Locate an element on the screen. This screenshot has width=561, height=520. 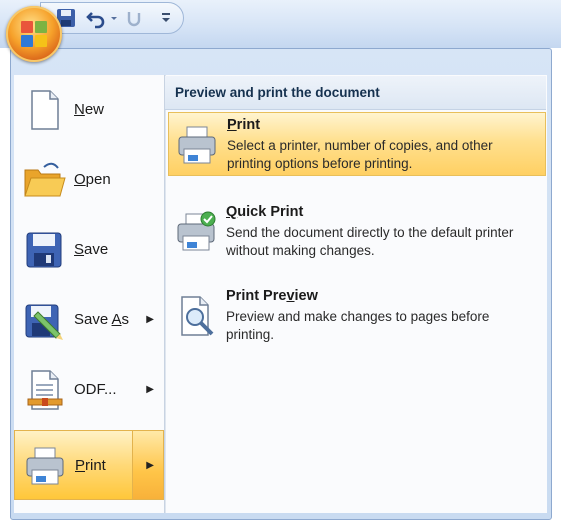
office-button is located at coordinates (34, 34).